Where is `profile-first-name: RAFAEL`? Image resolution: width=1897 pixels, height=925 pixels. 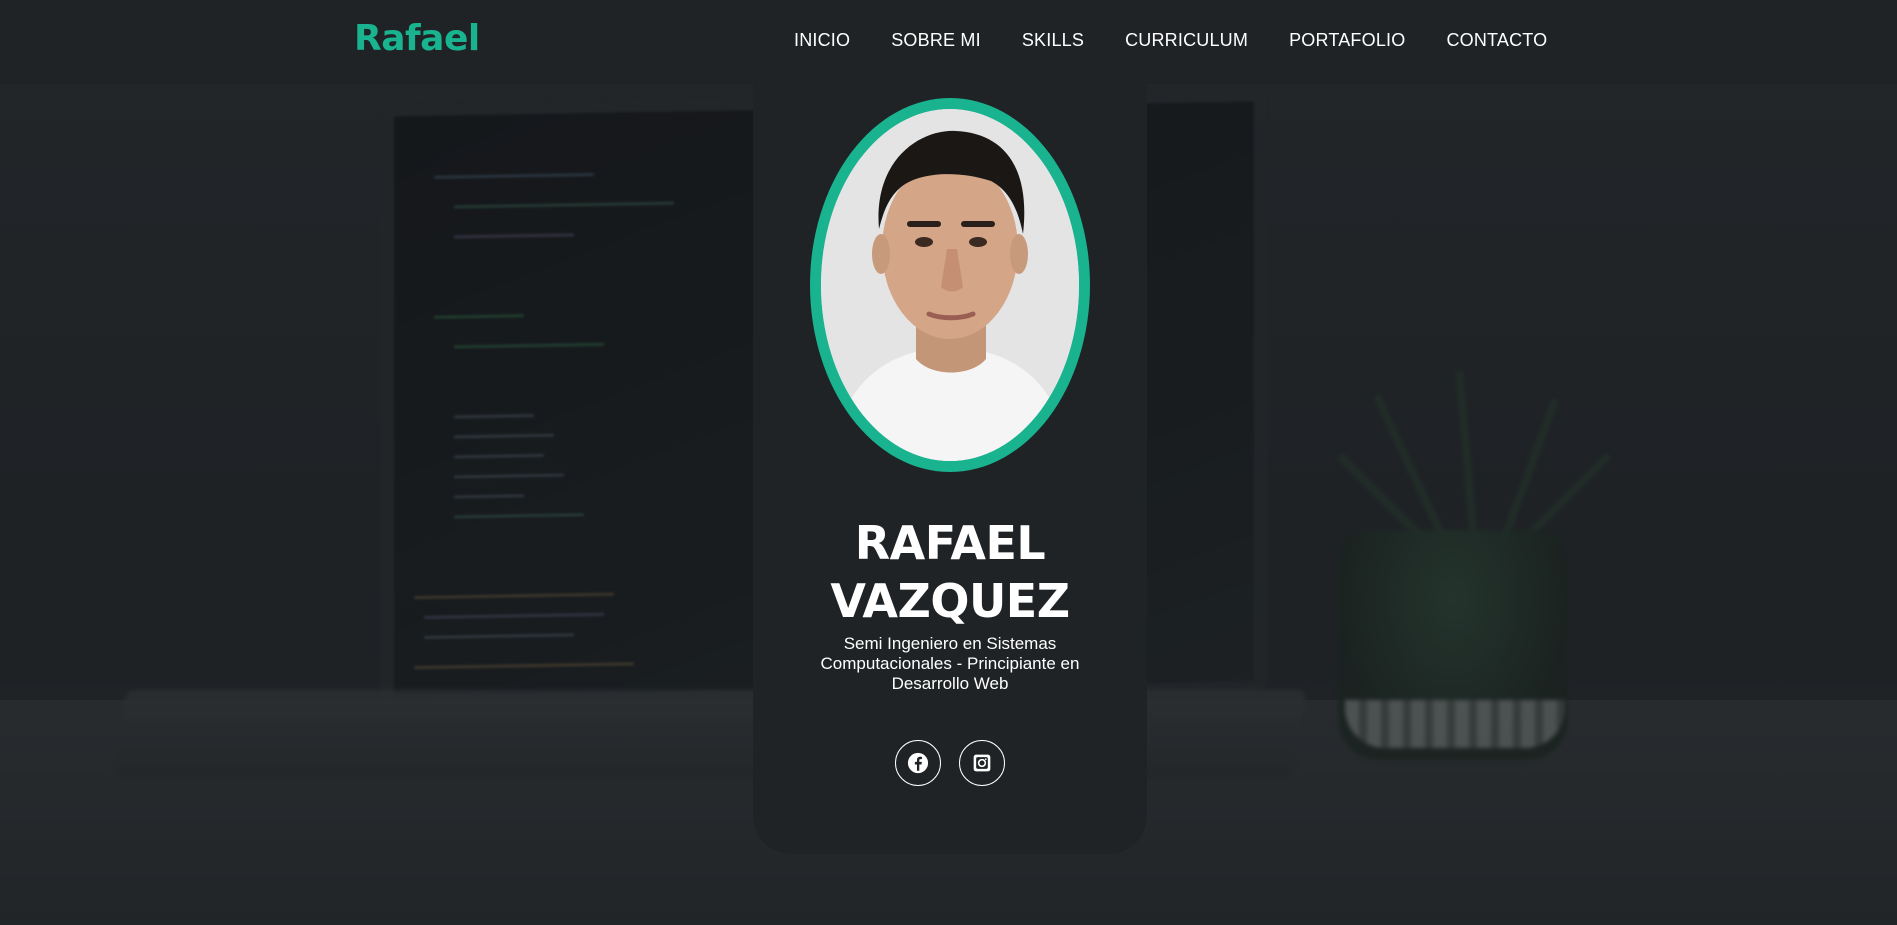
profile-first-name: RAFAEL is located at coordinates (950, 543).